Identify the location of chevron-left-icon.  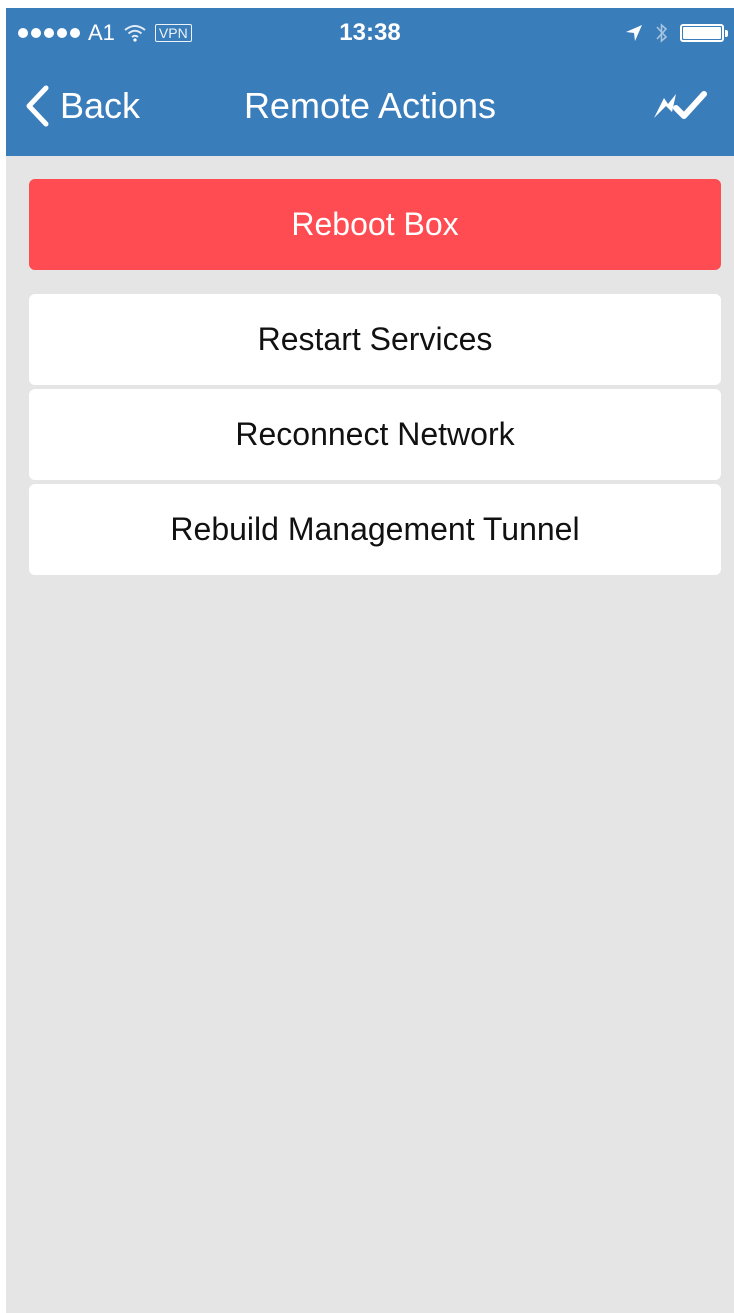
(37, 106).